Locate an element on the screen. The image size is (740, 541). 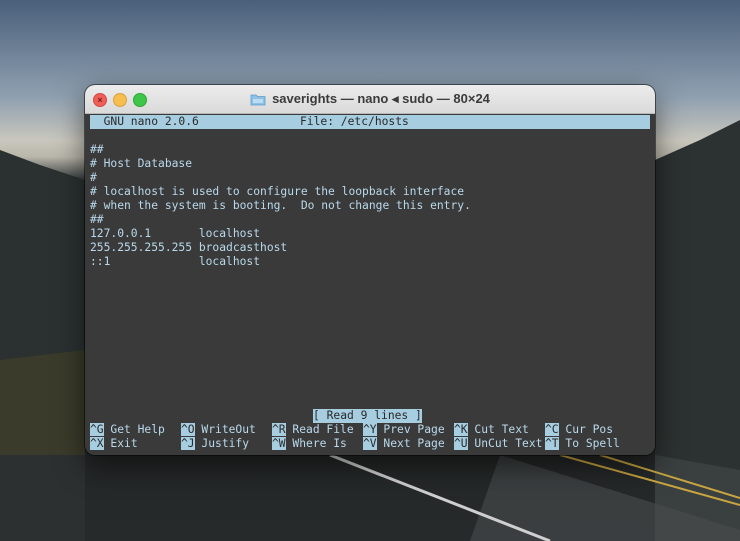
shortcut-key: ^V is located at coordinates (370, 443).